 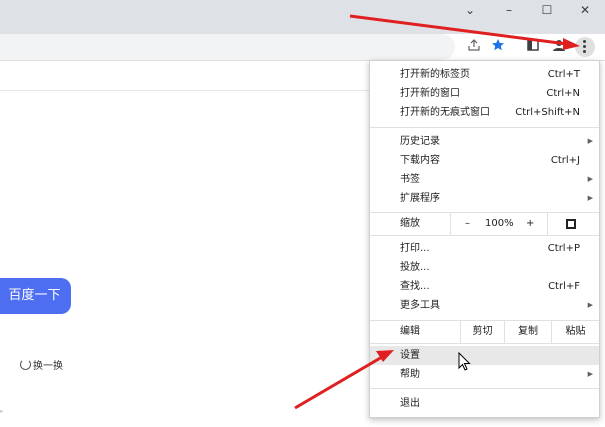 What do you see at coordinates (35, 296) in the screenshot?
I see `search-submit-button: 百度一下` at bounding box center [35, 296].